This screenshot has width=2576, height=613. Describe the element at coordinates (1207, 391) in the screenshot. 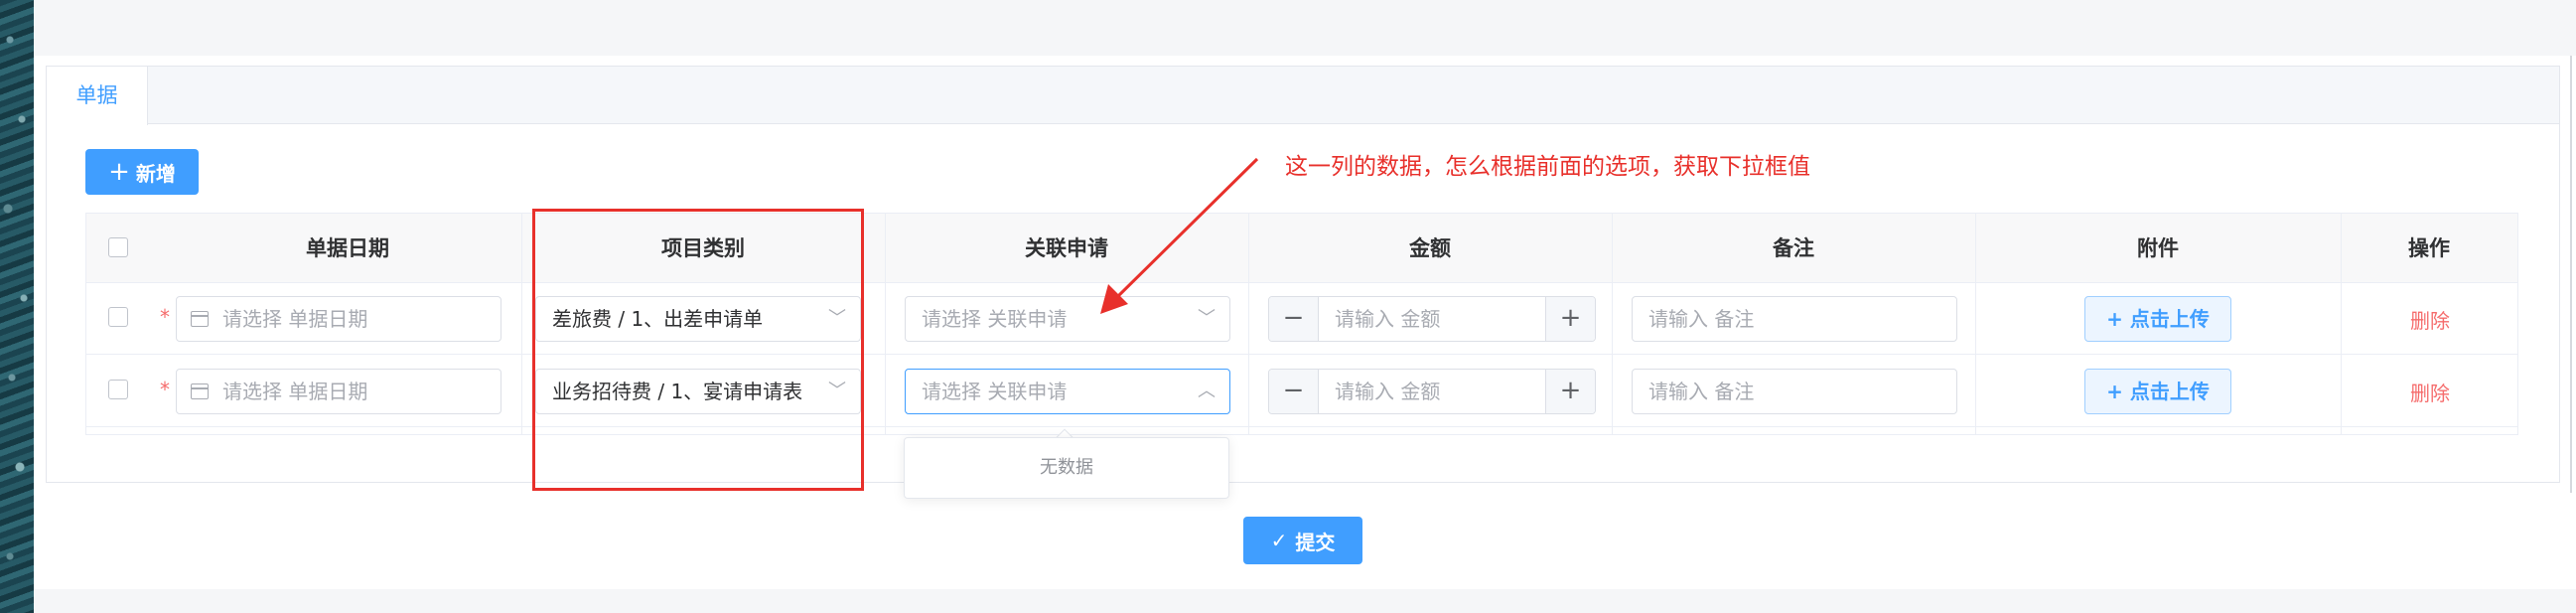

I see `chevron-up-icon: ︿` at that location.